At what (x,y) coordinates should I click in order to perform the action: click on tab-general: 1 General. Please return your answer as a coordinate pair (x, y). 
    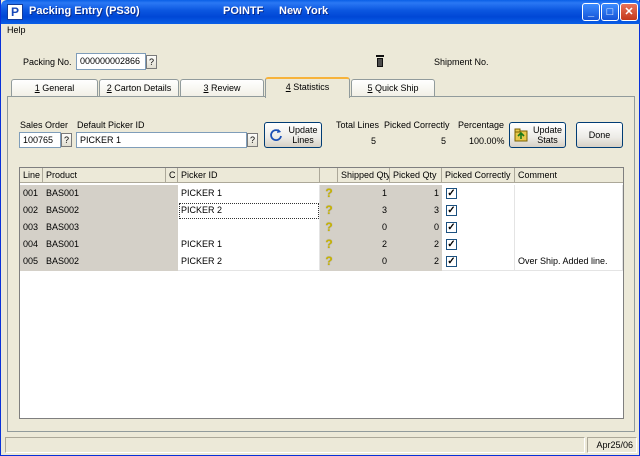
    Looking at the image, I should click on (54, 88).